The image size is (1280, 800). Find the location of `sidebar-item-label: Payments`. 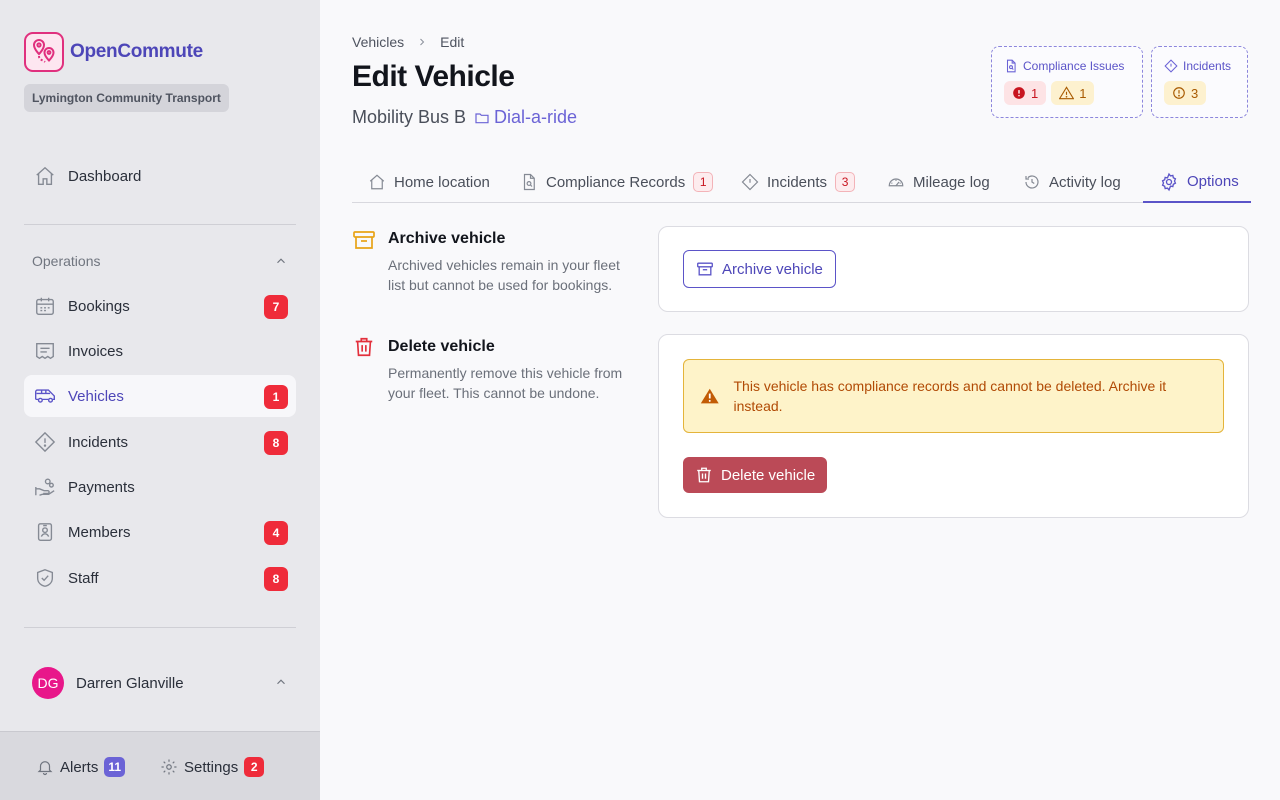

sidebar-item-label: Payments is located at coordinates (101, 487).